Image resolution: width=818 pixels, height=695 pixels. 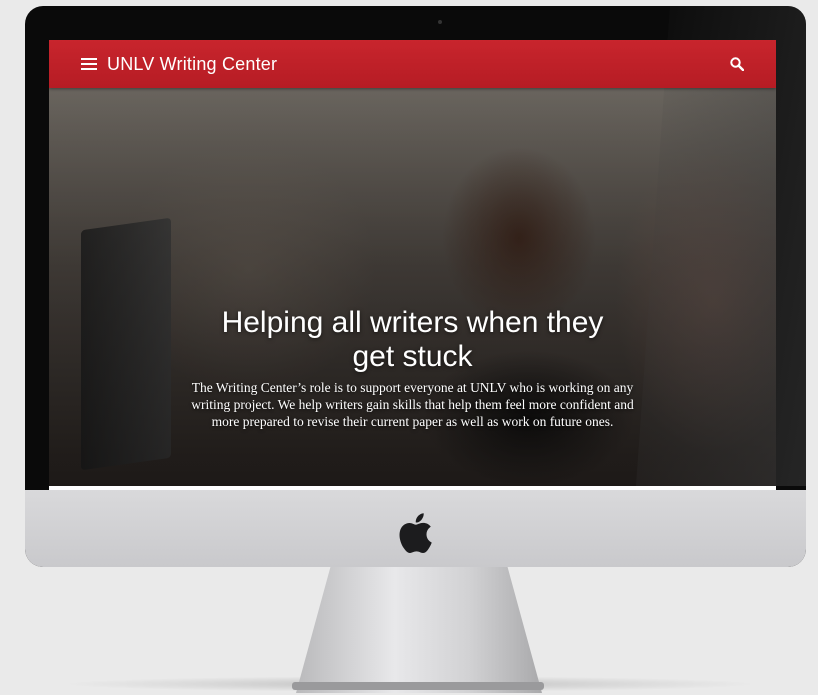 I want to click on hero-title: Helping all writers when they get stuck, so click(x=412, y=340).